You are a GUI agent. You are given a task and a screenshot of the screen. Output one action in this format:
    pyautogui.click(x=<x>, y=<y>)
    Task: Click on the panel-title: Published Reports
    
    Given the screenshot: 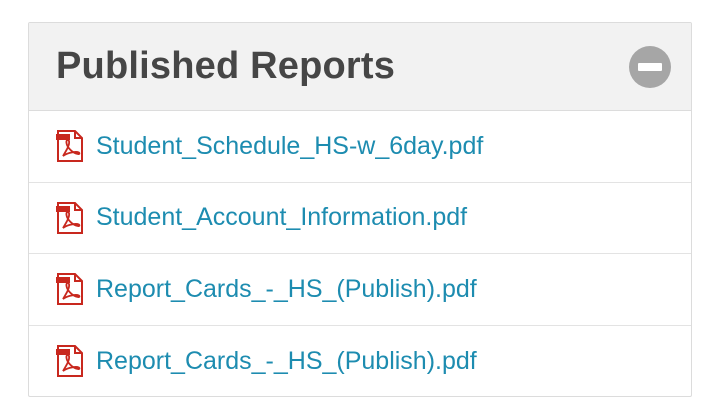 What is the action you would take?
    pyautogui.click(x=226, y=66)
    